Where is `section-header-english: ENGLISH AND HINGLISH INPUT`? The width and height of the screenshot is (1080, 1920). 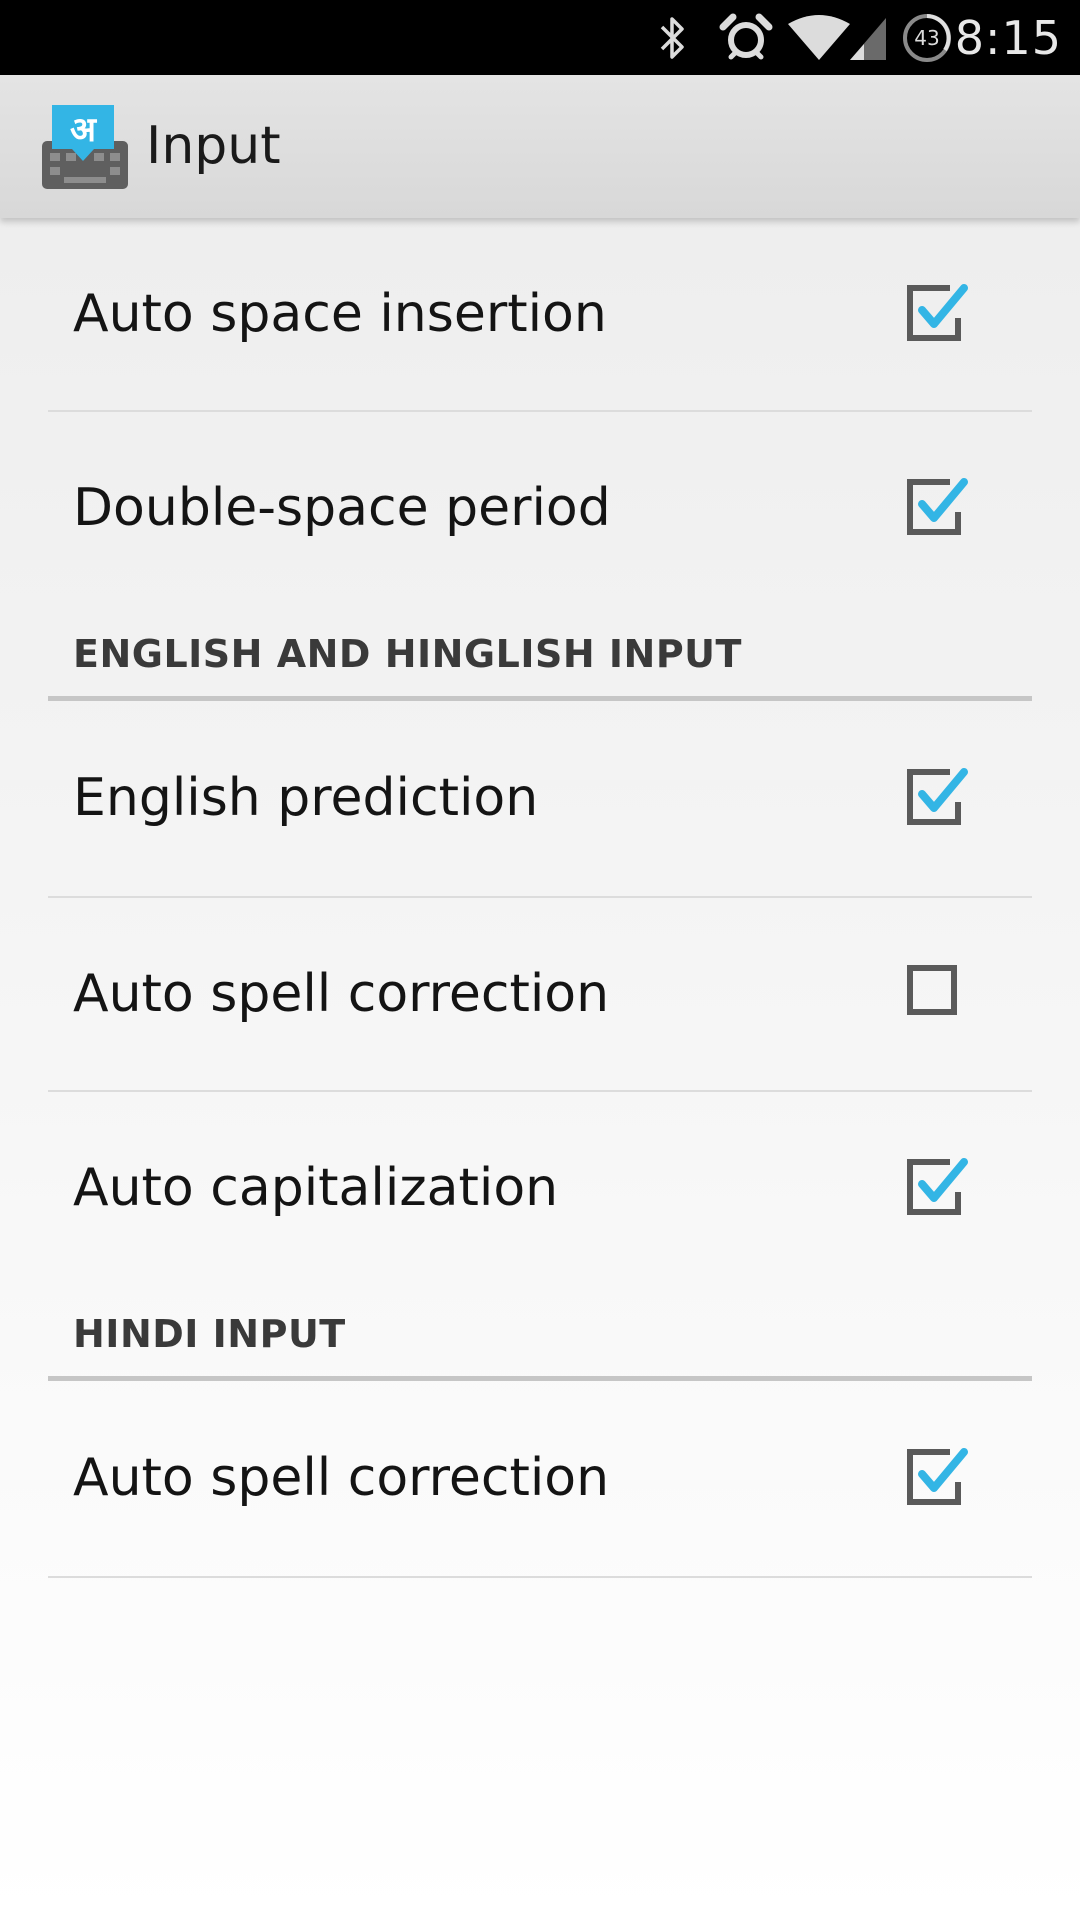
section-header-english: ENGLISH AND HINGLISH INPUT is located at coordinates (407, 654).